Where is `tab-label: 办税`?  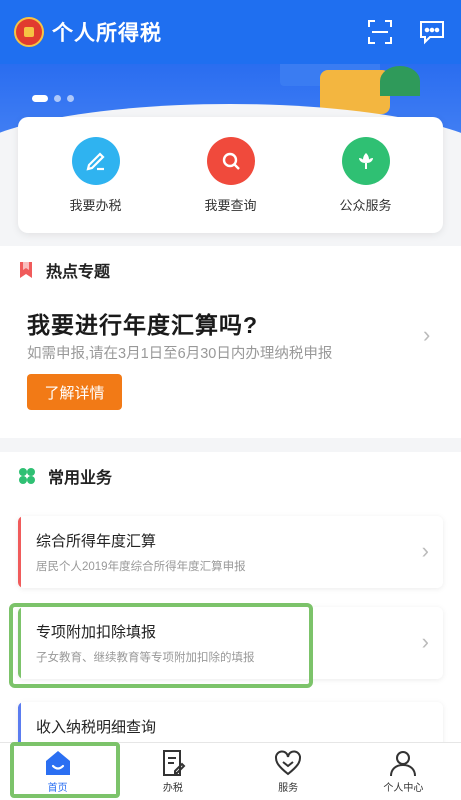
tab-label: 办税 is located at coordinates (172, 788).